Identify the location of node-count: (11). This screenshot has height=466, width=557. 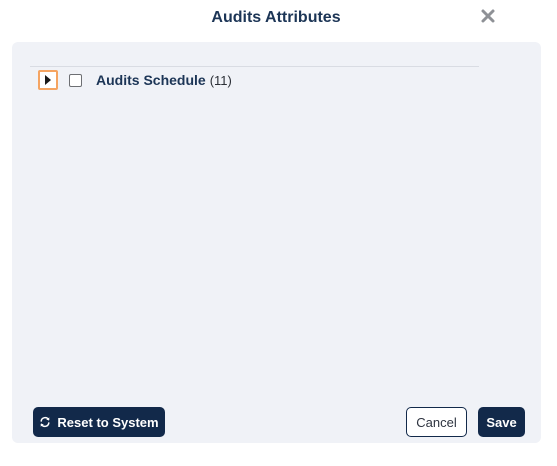
(220, 80).